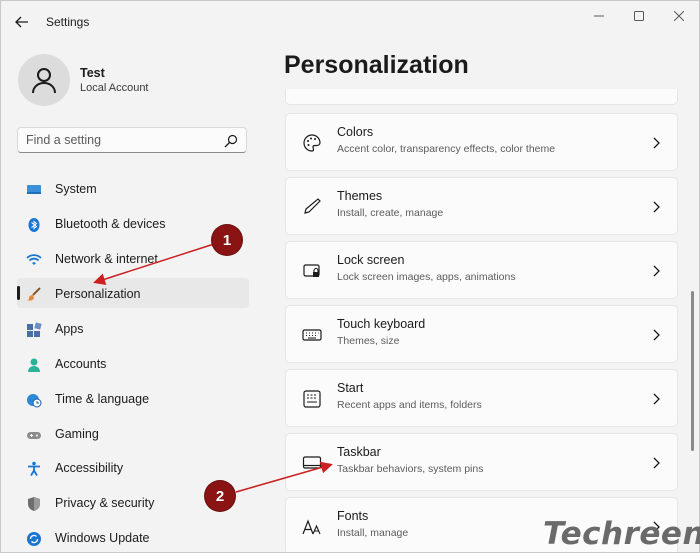 The width and height of the screenshot is (700, 553). What do you see at coordinates (69, 329) in the screenshot?
I see `sidebar-item-label: Apps` at bounding box center [69, 329].